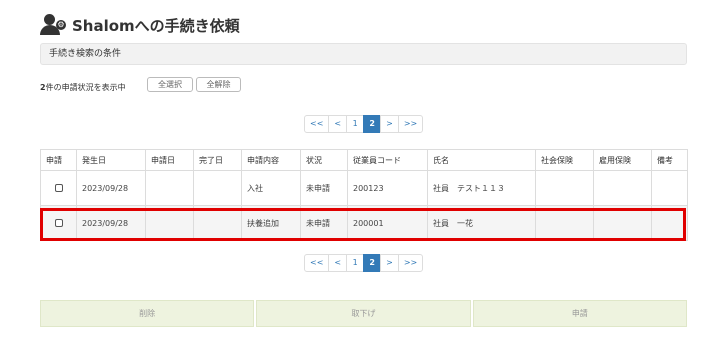 Image resolution: width=719 pixels, height=343 pixels. Describe the element at coordinates (579, 313) in the screenshot. I see `apply-button: 申請` at that location.